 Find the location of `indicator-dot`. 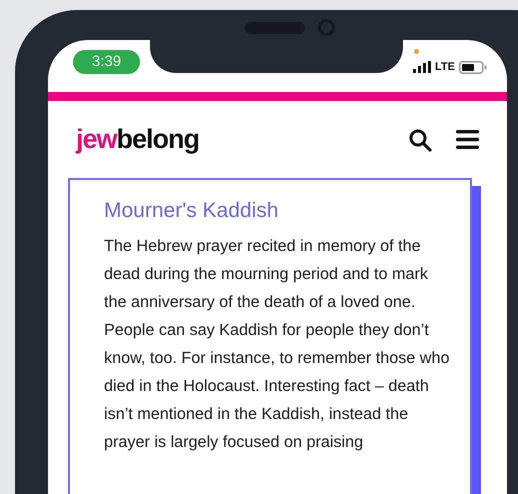

indicator-dot is located at coordinates (416, 51).